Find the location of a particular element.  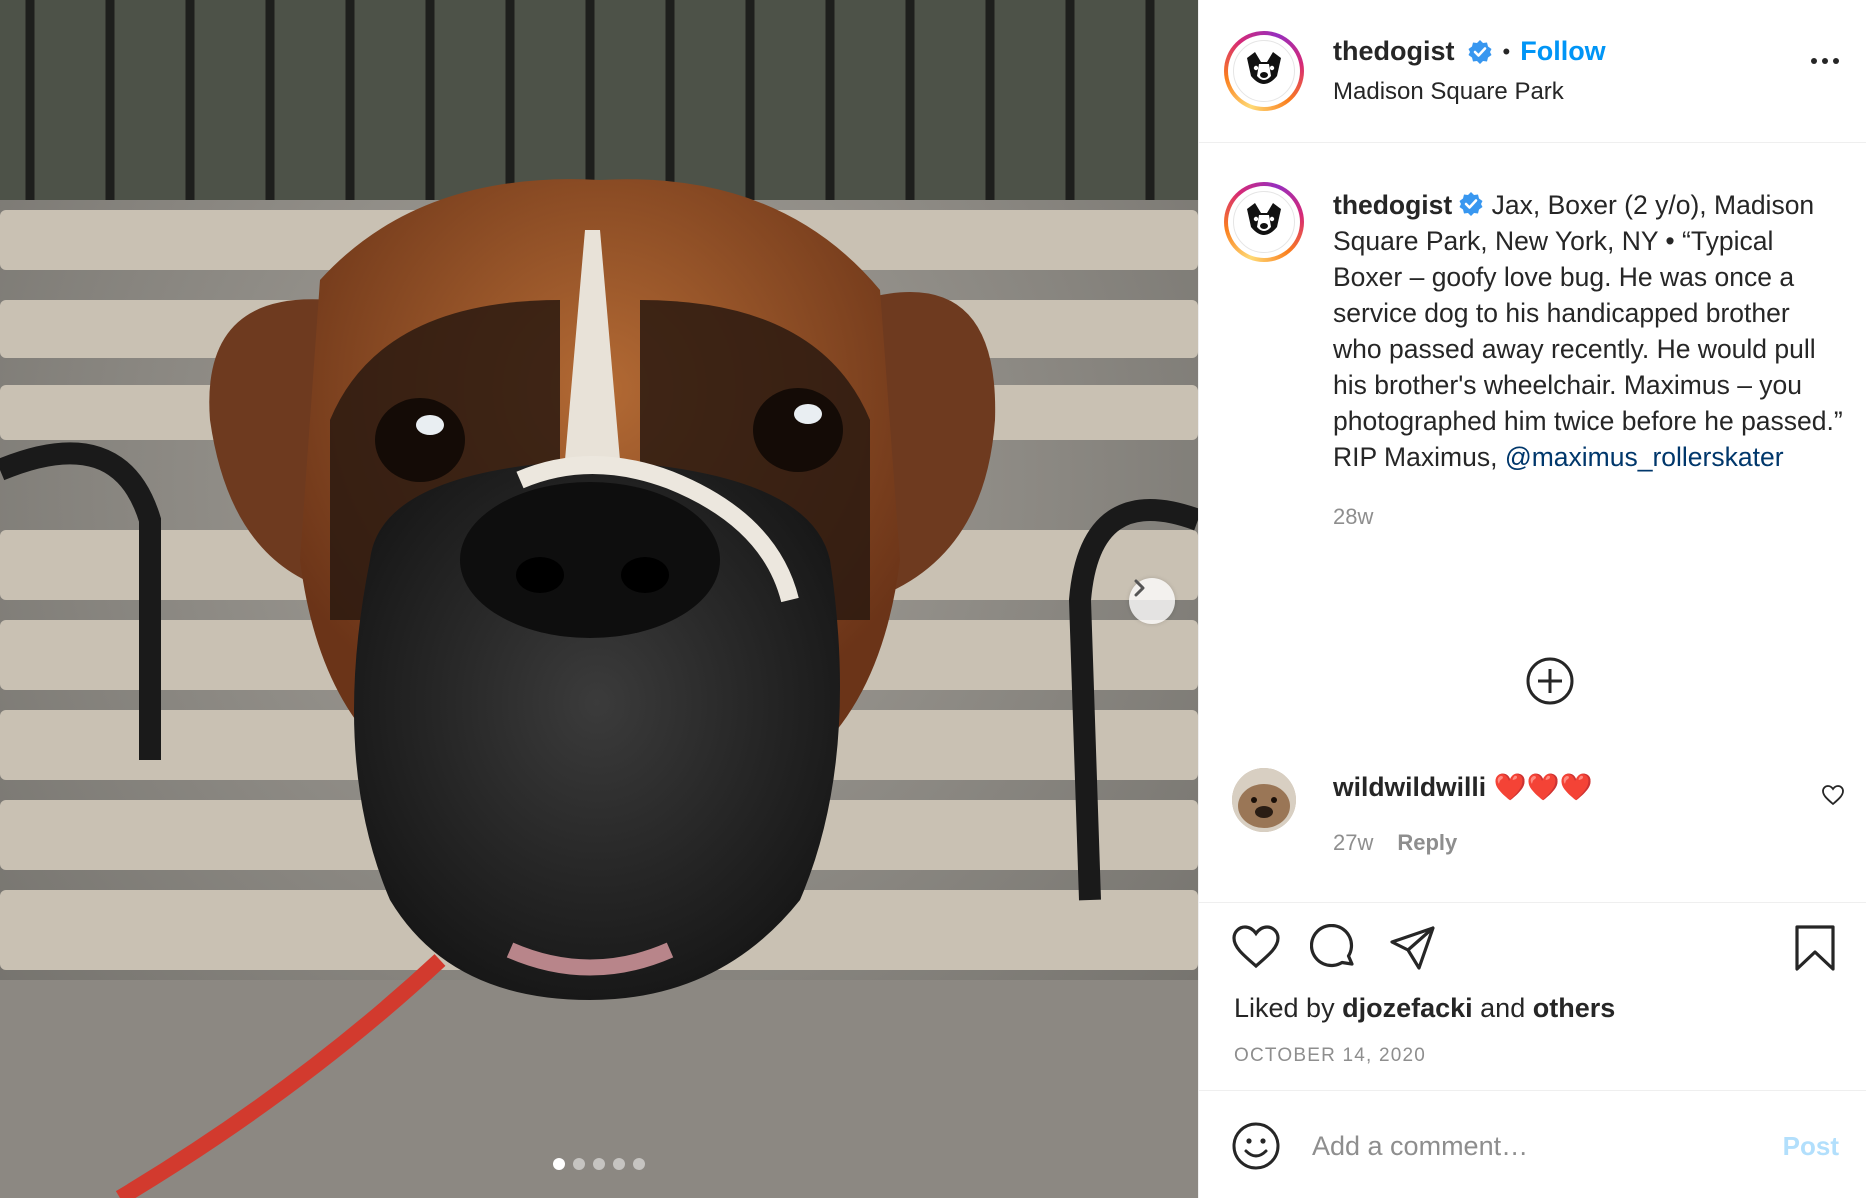

caption-mention: @maximus_rollerskater is located at coordinates (1644, 457).